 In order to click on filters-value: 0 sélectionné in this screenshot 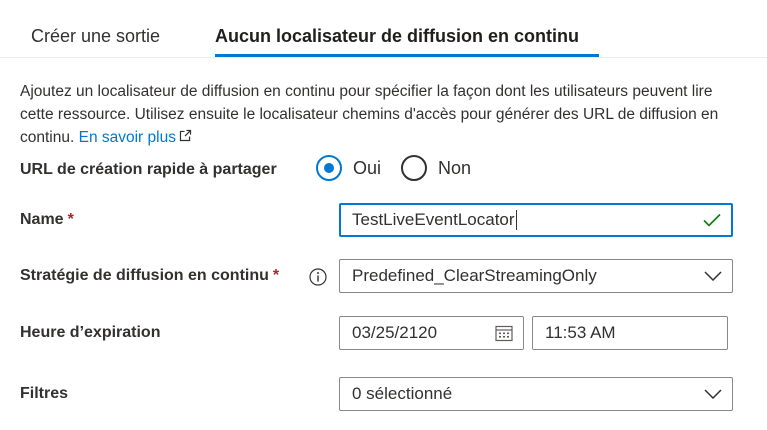, I will do `click(402, 393)`.